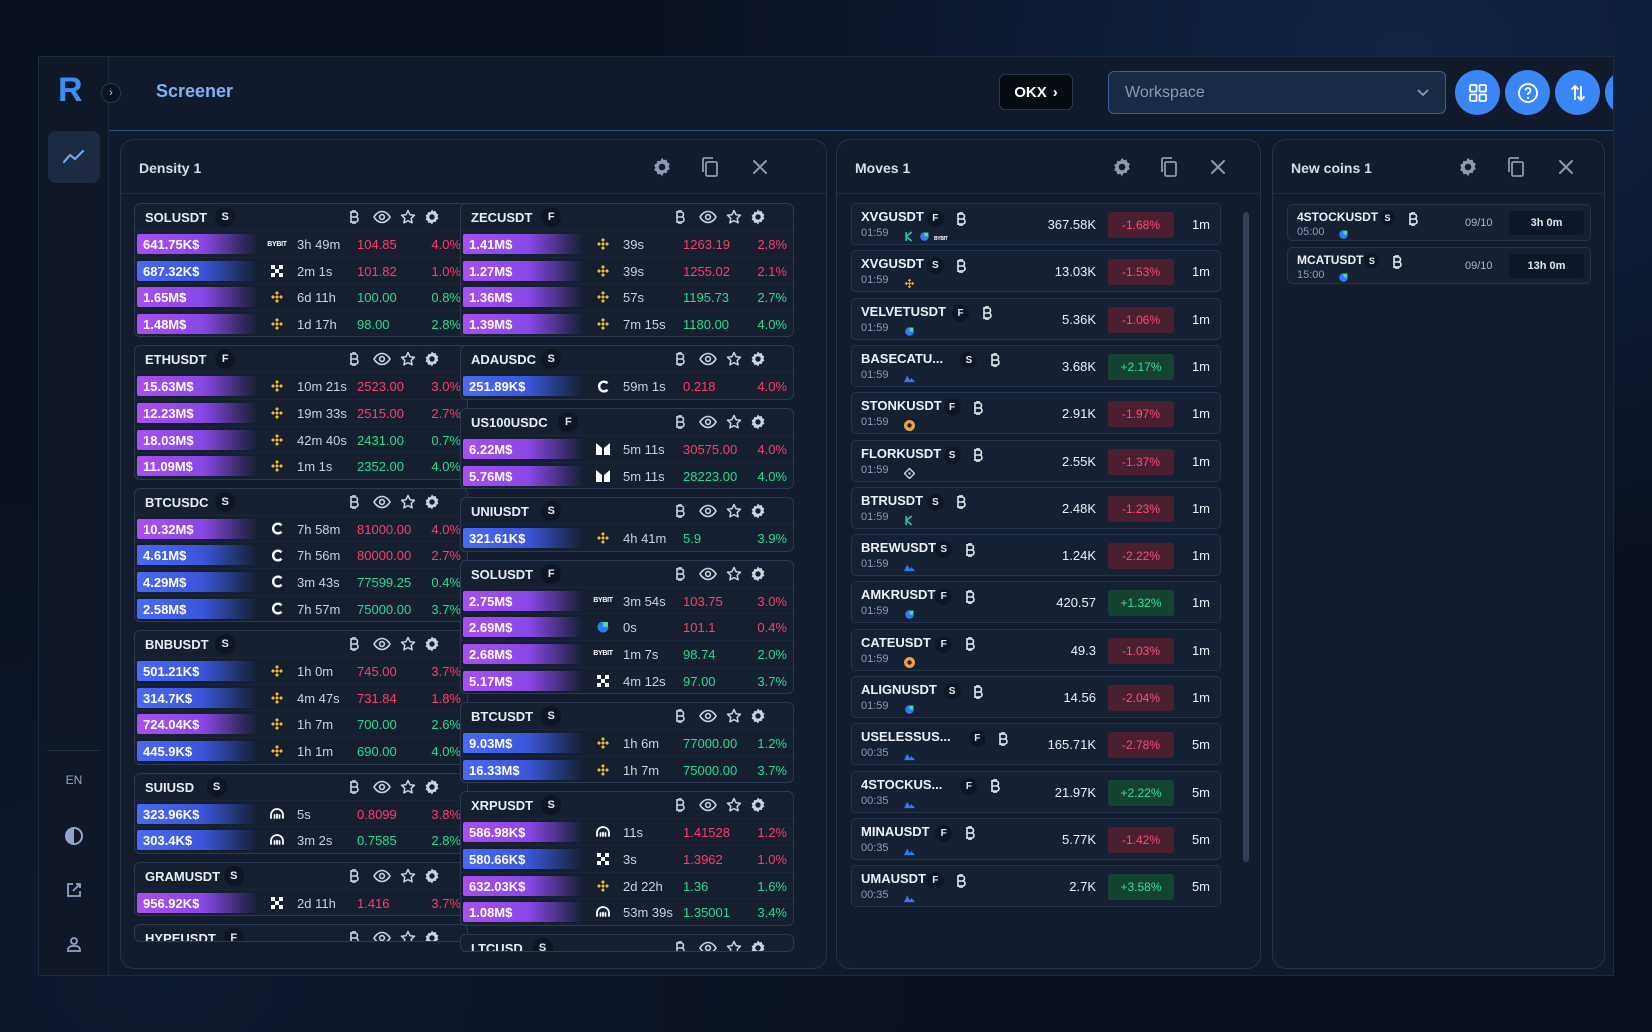 The width and height of the screenshot is (1652, 1032). What do you see at coordinates (301, 670) in the screenshot?
I see `order-row: 501.21K$ 1h 0m 745.00 3.7%` at bounding box center [301, 670].